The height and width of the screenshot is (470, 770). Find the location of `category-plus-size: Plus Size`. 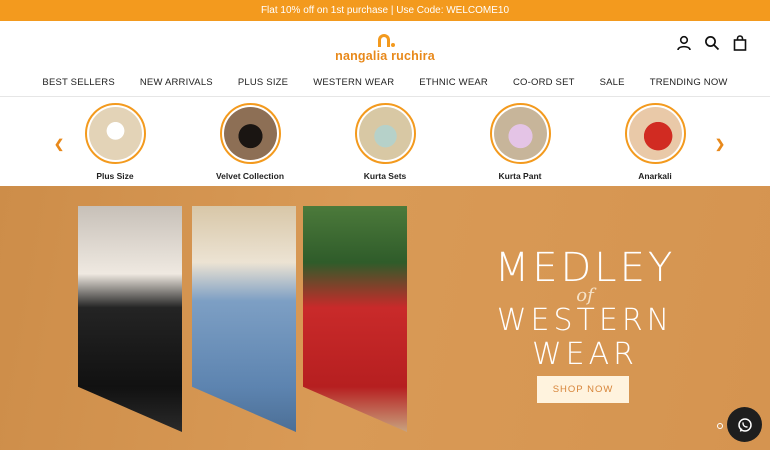

category-plus-size: Plus Size is located at coordinates (115, 144).